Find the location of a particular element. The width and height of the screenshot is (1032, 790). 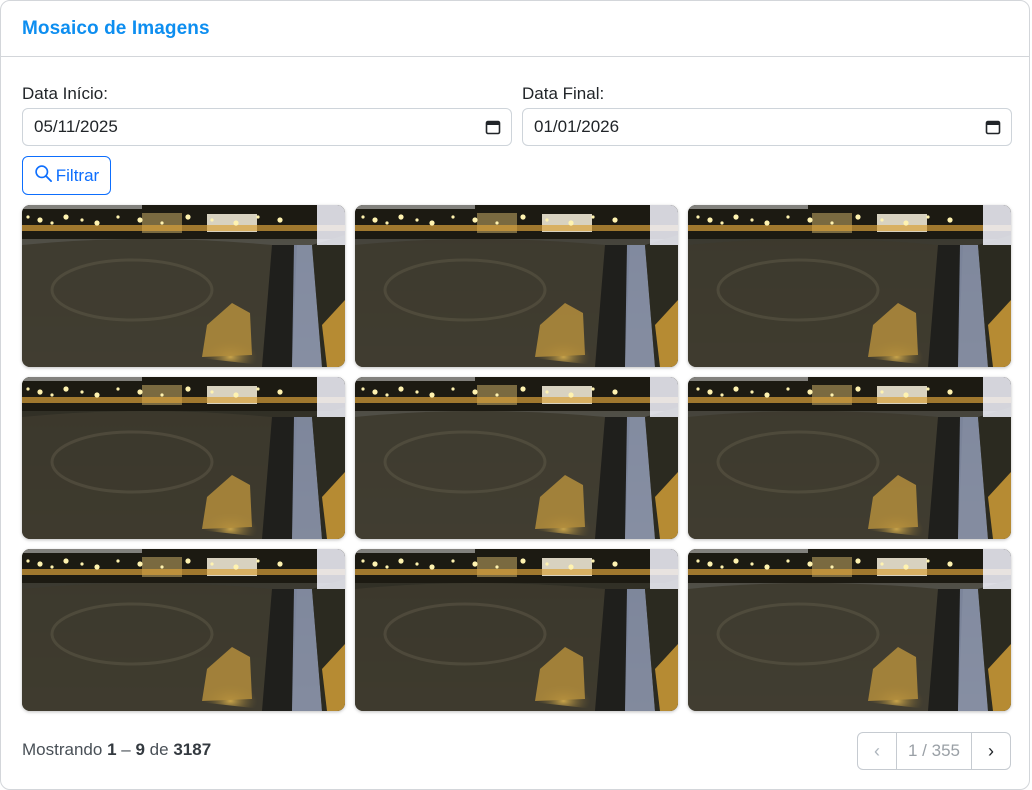

end-date-label: Data Final: is located at coordinates (563, 93).